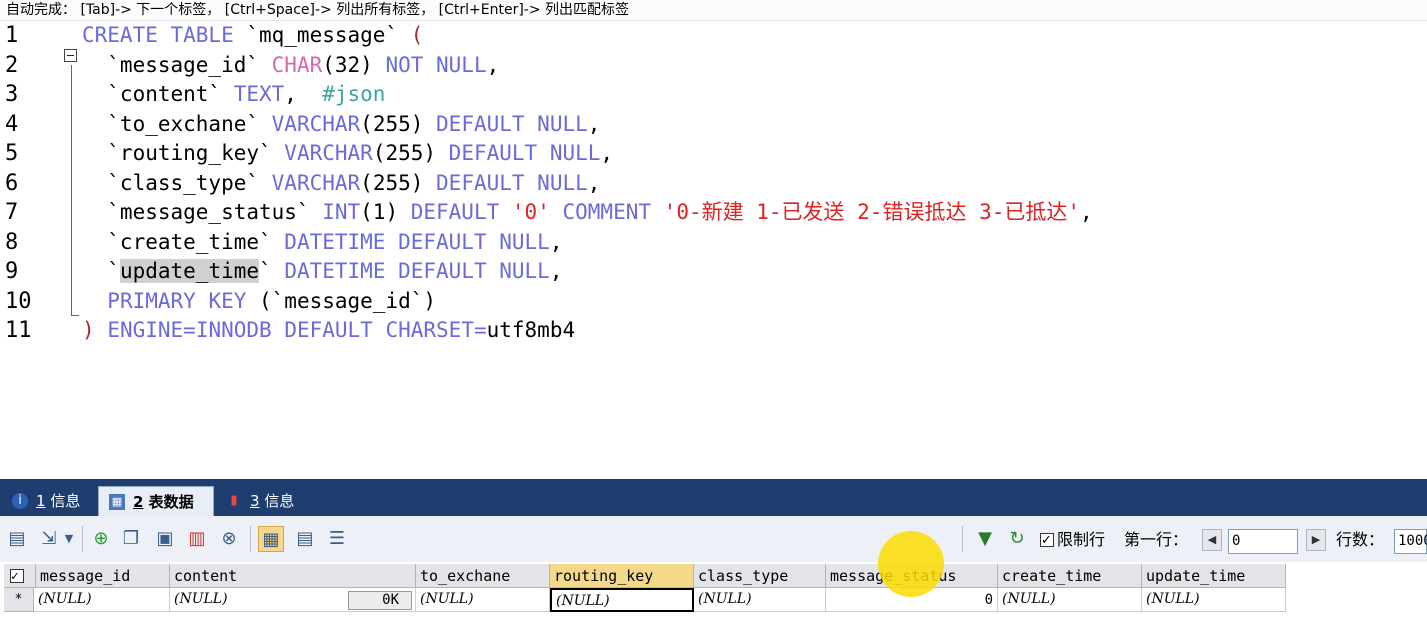  Describe the element at coordinates (1263, 541) in the screenshot. I see `first-row-input: 0` at that location.